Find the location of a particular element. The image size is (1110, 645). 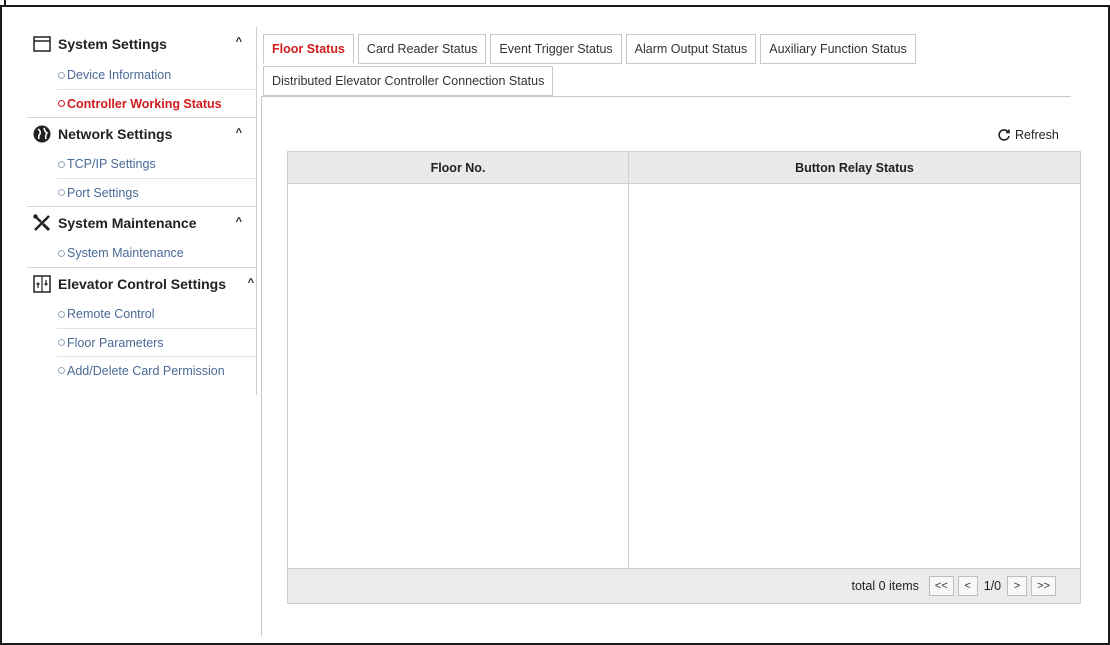

elevator-icon is located at coordinates (42, 284).